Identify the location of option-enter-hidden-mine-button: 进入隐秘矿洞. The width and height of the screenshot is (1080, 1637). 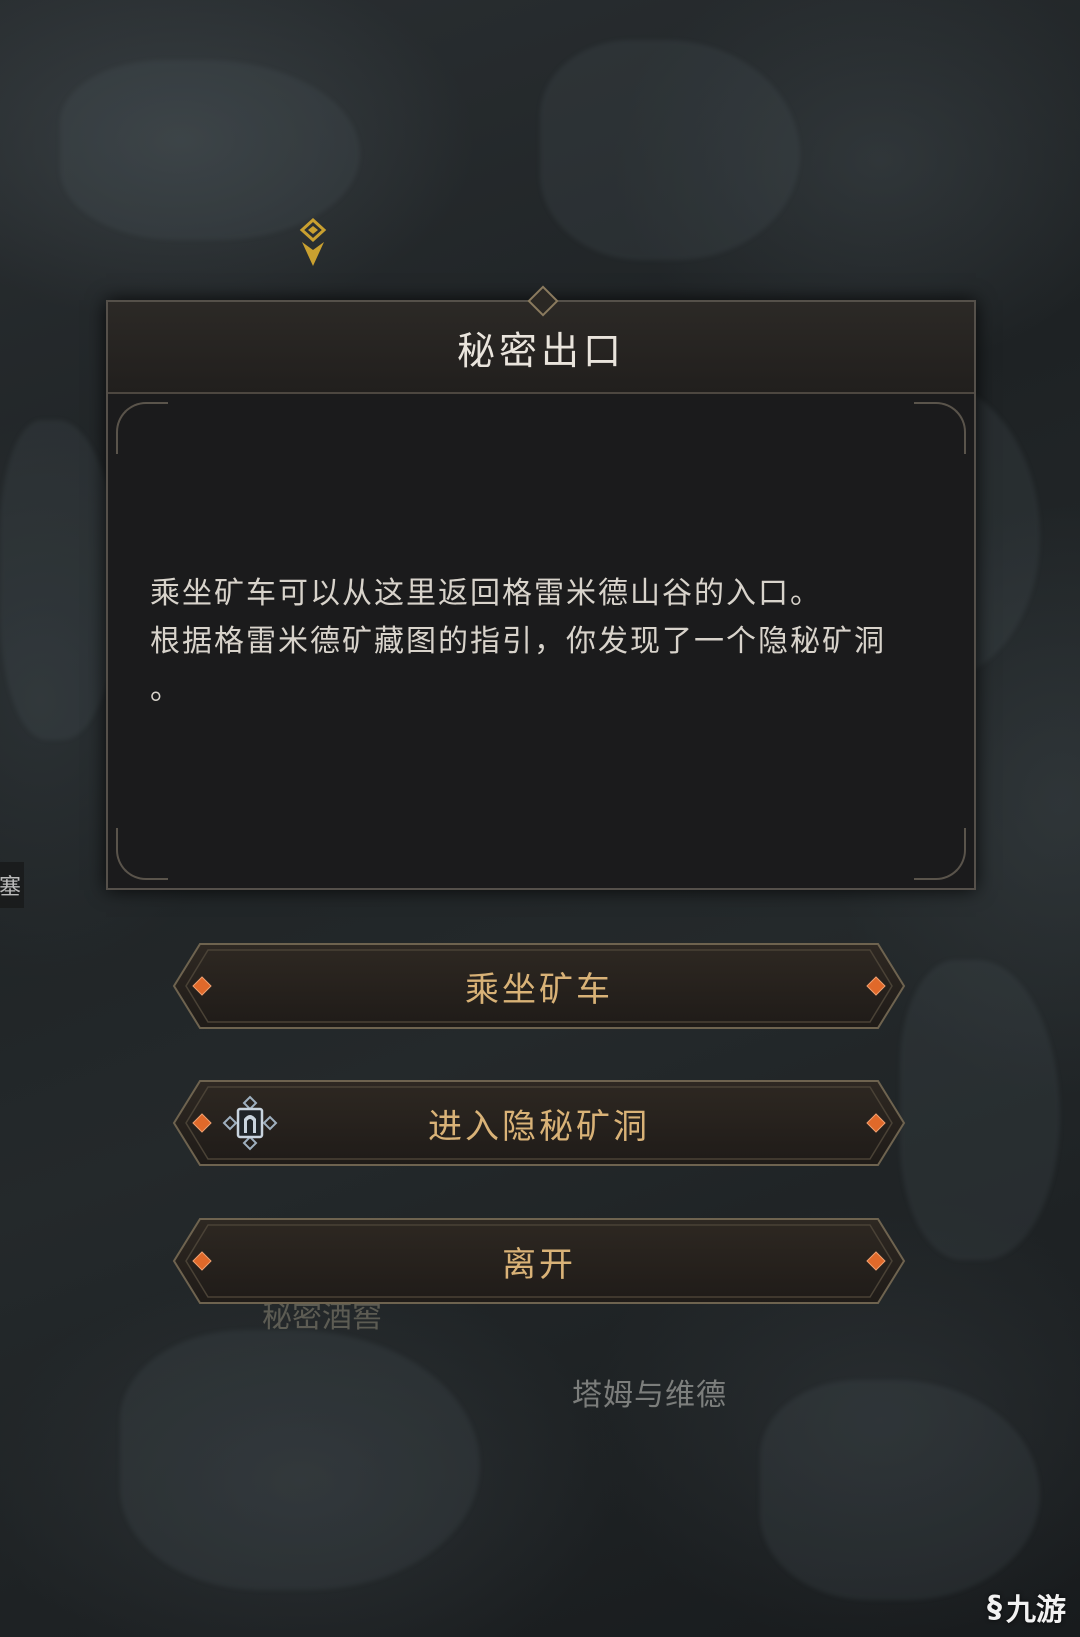
(539, 1123).